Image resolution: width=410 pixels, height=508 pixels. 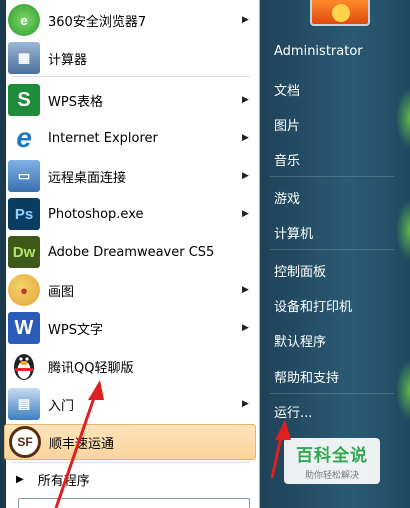 I want to click on watermark-title: 百科全说, so click(x=332, y=456).